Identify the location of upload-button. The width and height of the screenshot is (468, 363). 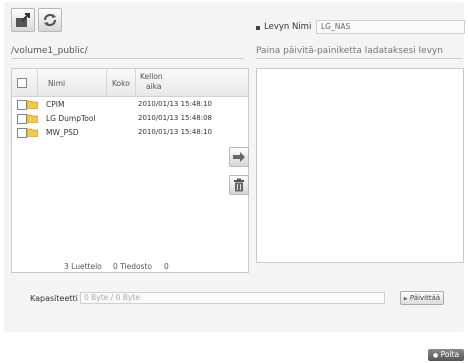
(23, 20).